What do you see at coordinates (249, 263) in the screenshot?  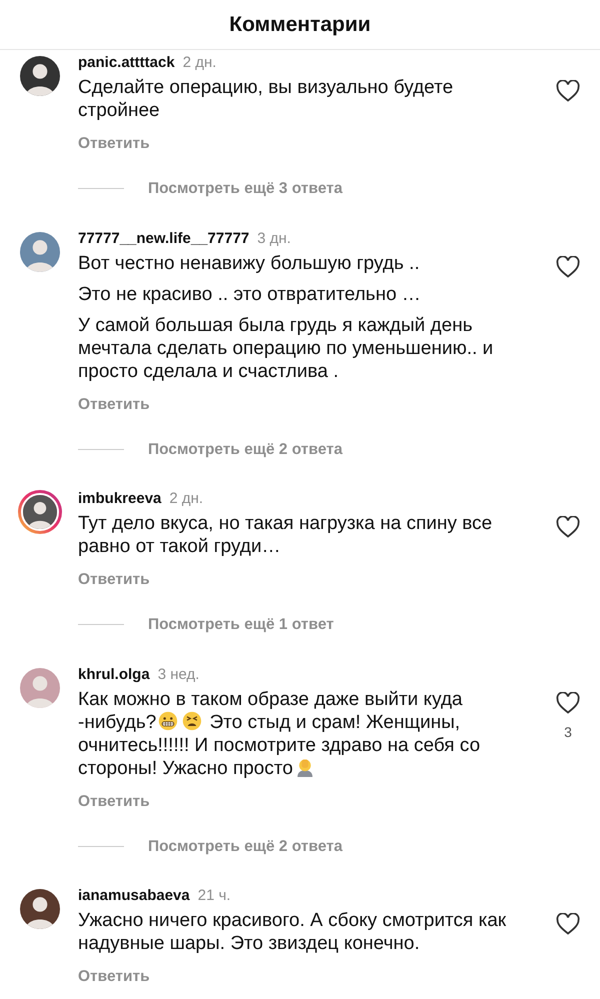 I see `comment-text: Вот честно ненавижу большую грудь ..` at bounding box center [249, 263].